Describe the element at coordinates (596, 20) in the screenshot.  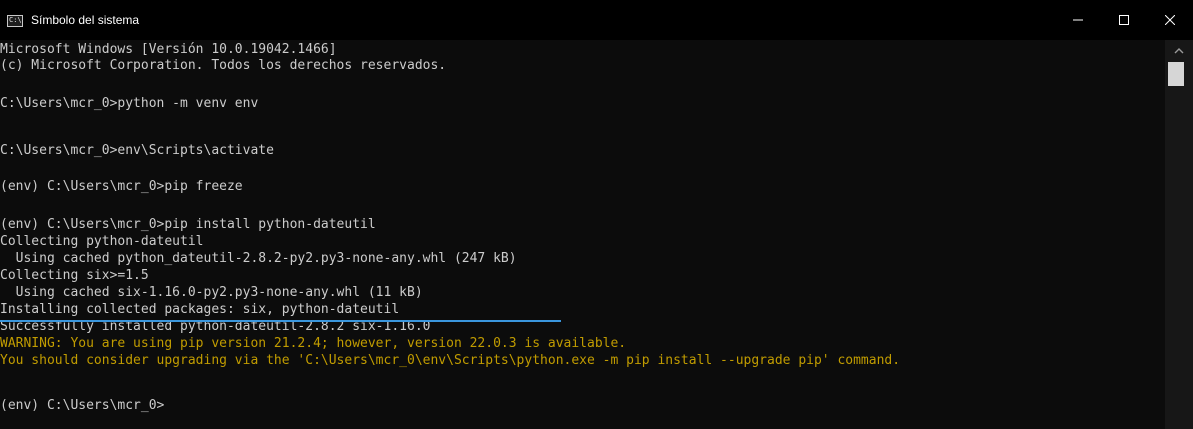
I see `title-bar: C:\ Símbolo del sistema` at that location.